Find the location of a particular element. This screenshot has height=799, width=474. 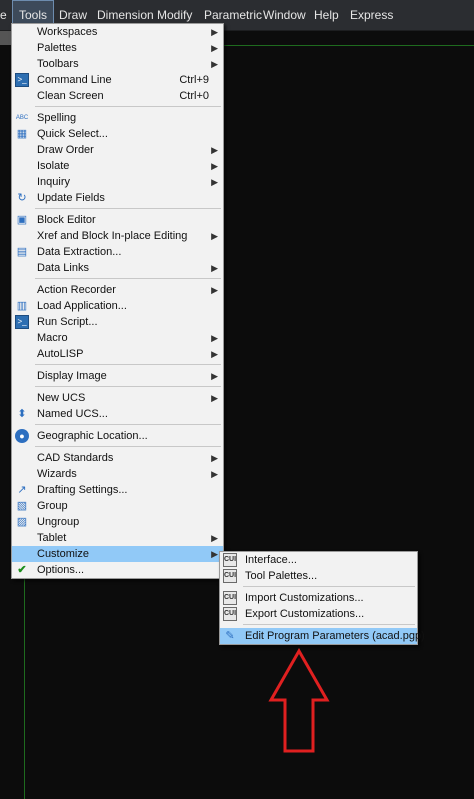

menu-item-window: Window is located at coordinates (284, 15).